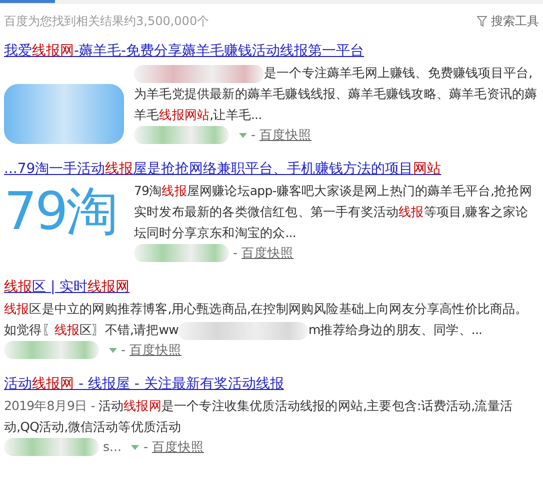  What do you see at coordinates (107, 21) in the screenshot?
I see `result-count: 百度为您找到相关结果约3,500,000个` at bounding box center [107, 21].